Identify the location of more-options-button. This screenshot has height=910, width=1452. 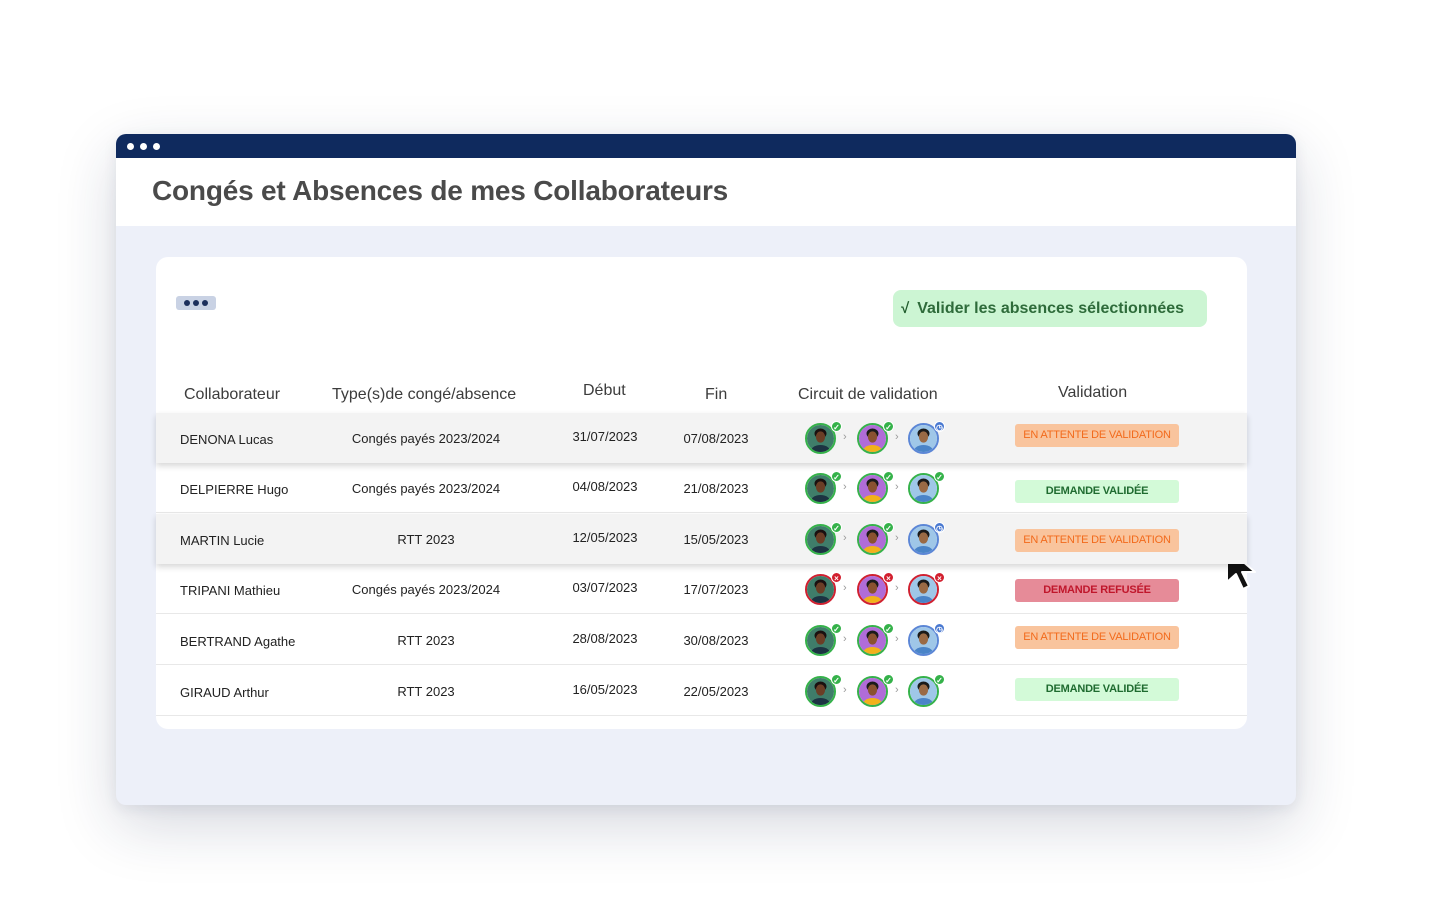
(196, 303).